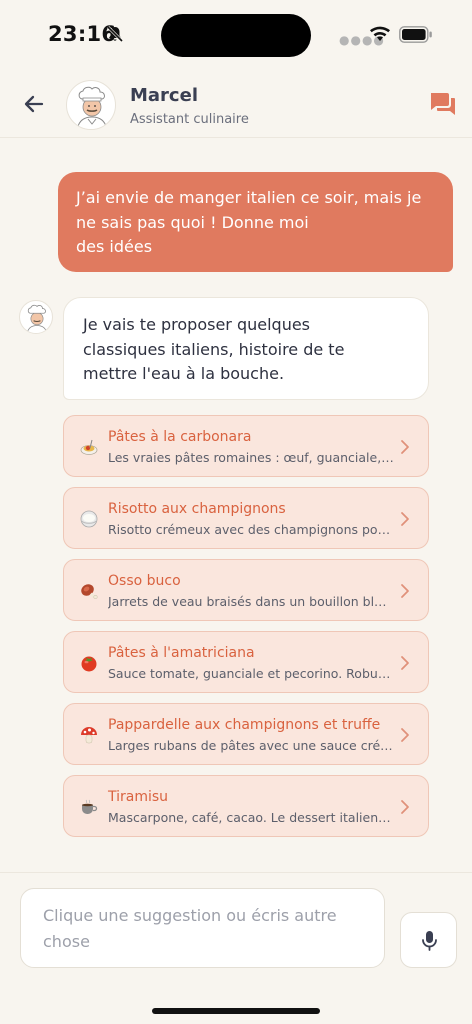 The height and width of the screenshot is (1024, 472). What do you see at coordinates (89, 592) in the screenshot?
I see `meat-on-bone-icon` at bounding box center [89, 592].